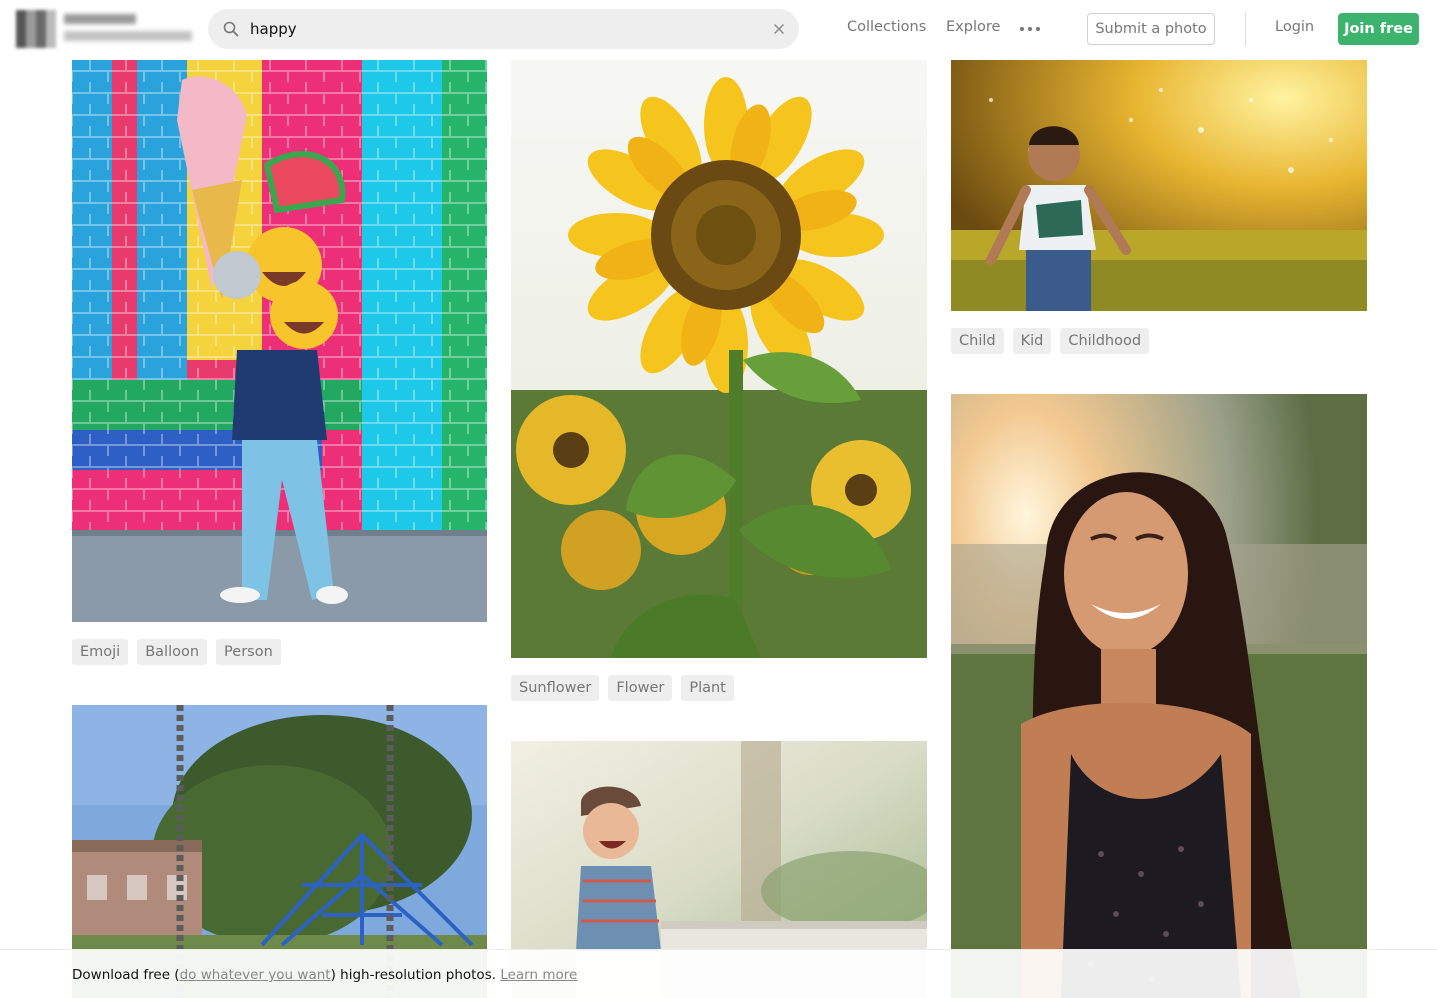 This screenshot has height=998, width=1437. What do you see at coordinates (415, 975) in the screenshot?
I see `banner-middle: ) high-resolution photos.` at bounding box center [415, 975].